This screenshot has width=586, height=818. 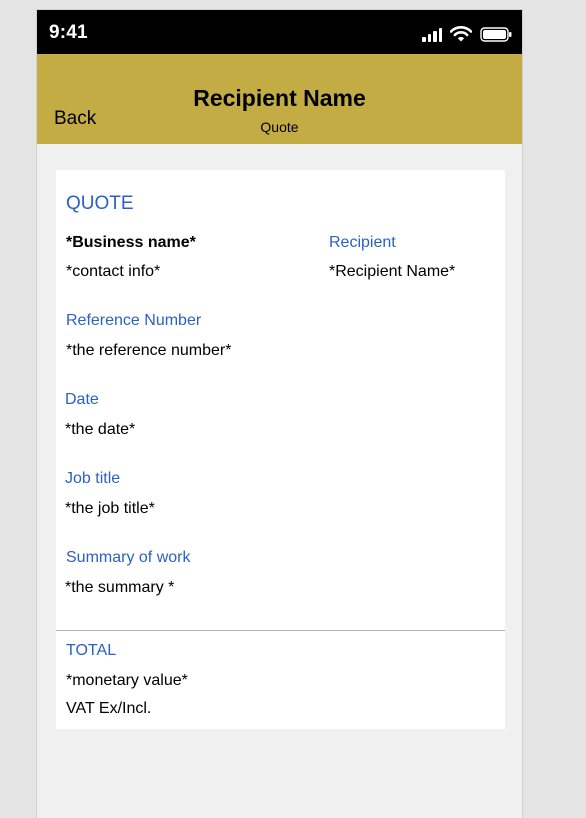 What do you see at coordinates (131, 242) in the screenshot?
I see `business-name: *Business name*` at bounding box center [131, 242].